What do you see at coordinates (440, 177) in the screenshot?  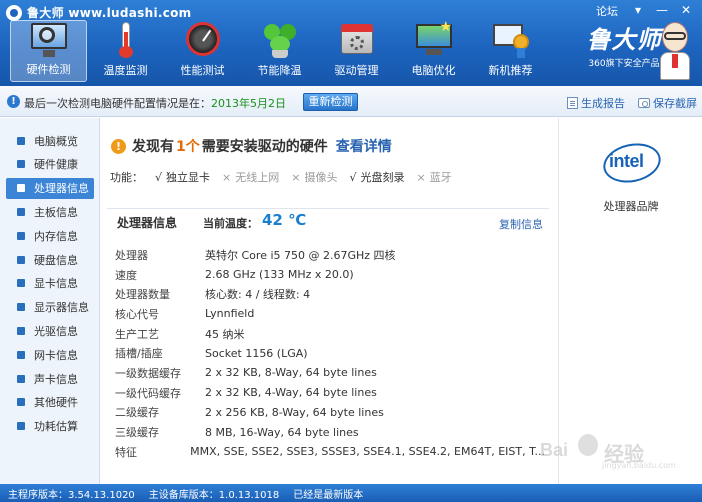 I see `function-label: 蓝牙` at bounding box center [440, 177].